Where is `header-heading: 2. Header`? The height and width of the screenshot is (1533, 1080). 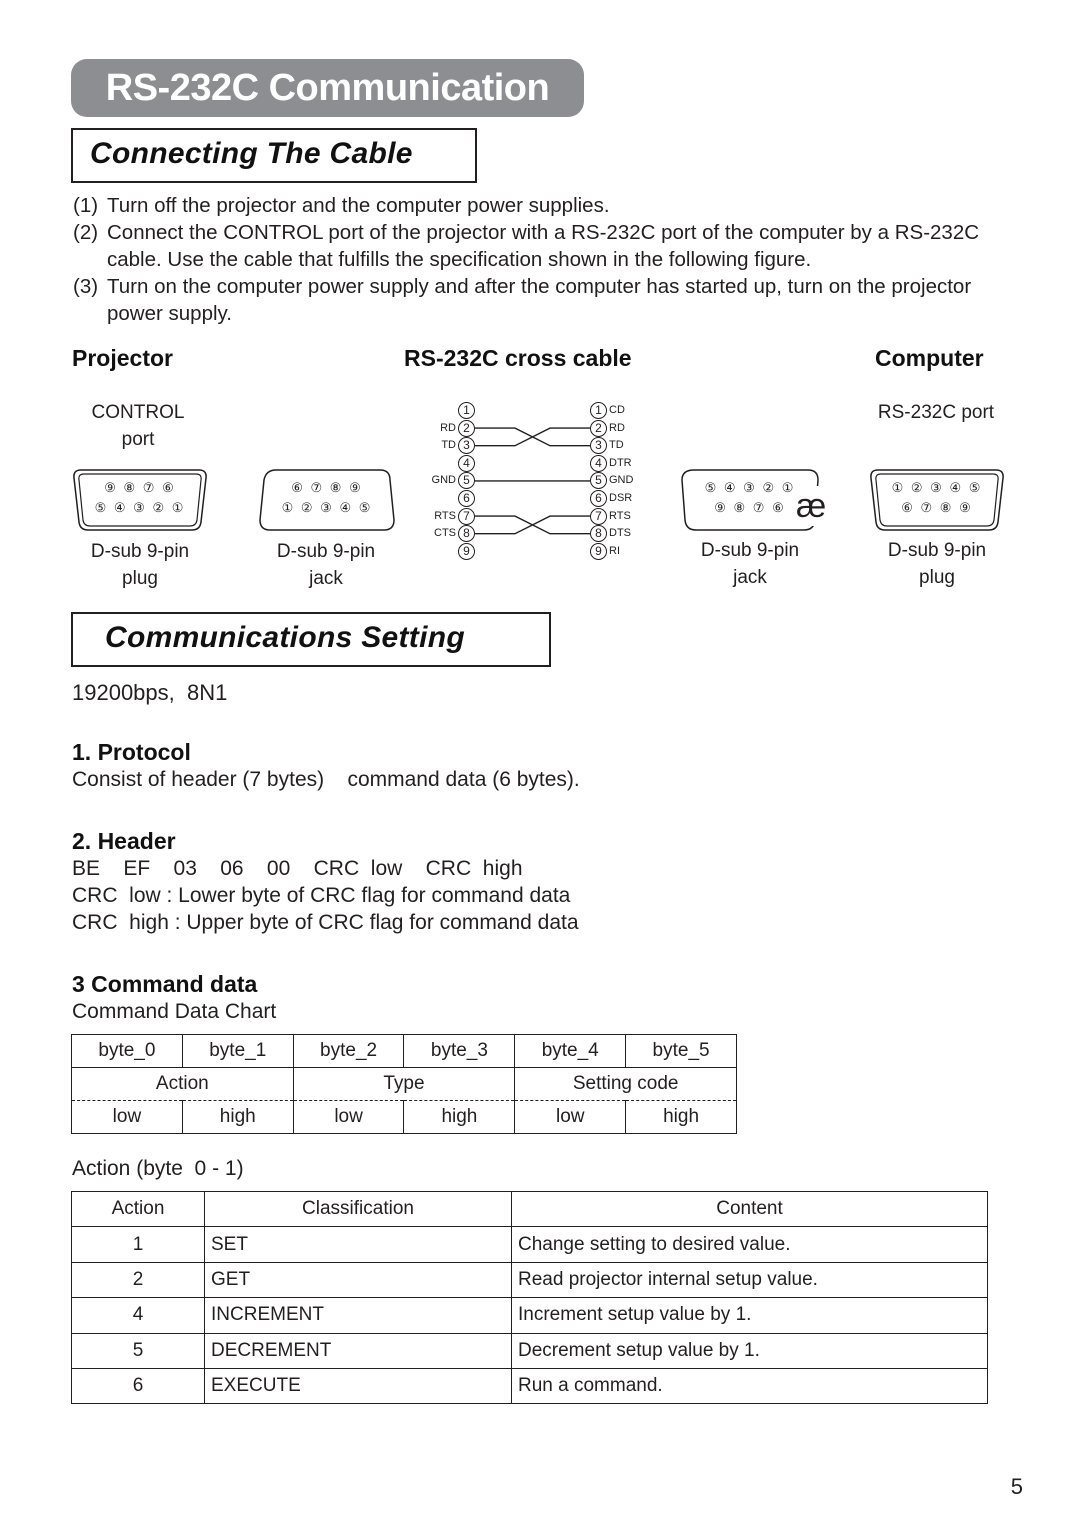
header-heading: 2. Header is located at coordinates (124, 841).